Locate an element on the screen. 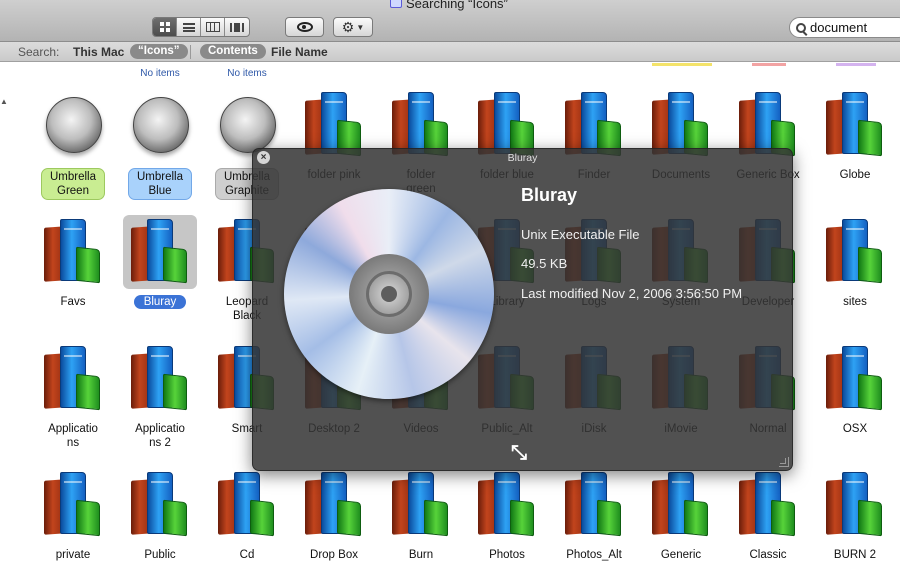 The height and width of the screenshot is (569, 900). file-name-text: Photos is located at coordinates (507, 555).